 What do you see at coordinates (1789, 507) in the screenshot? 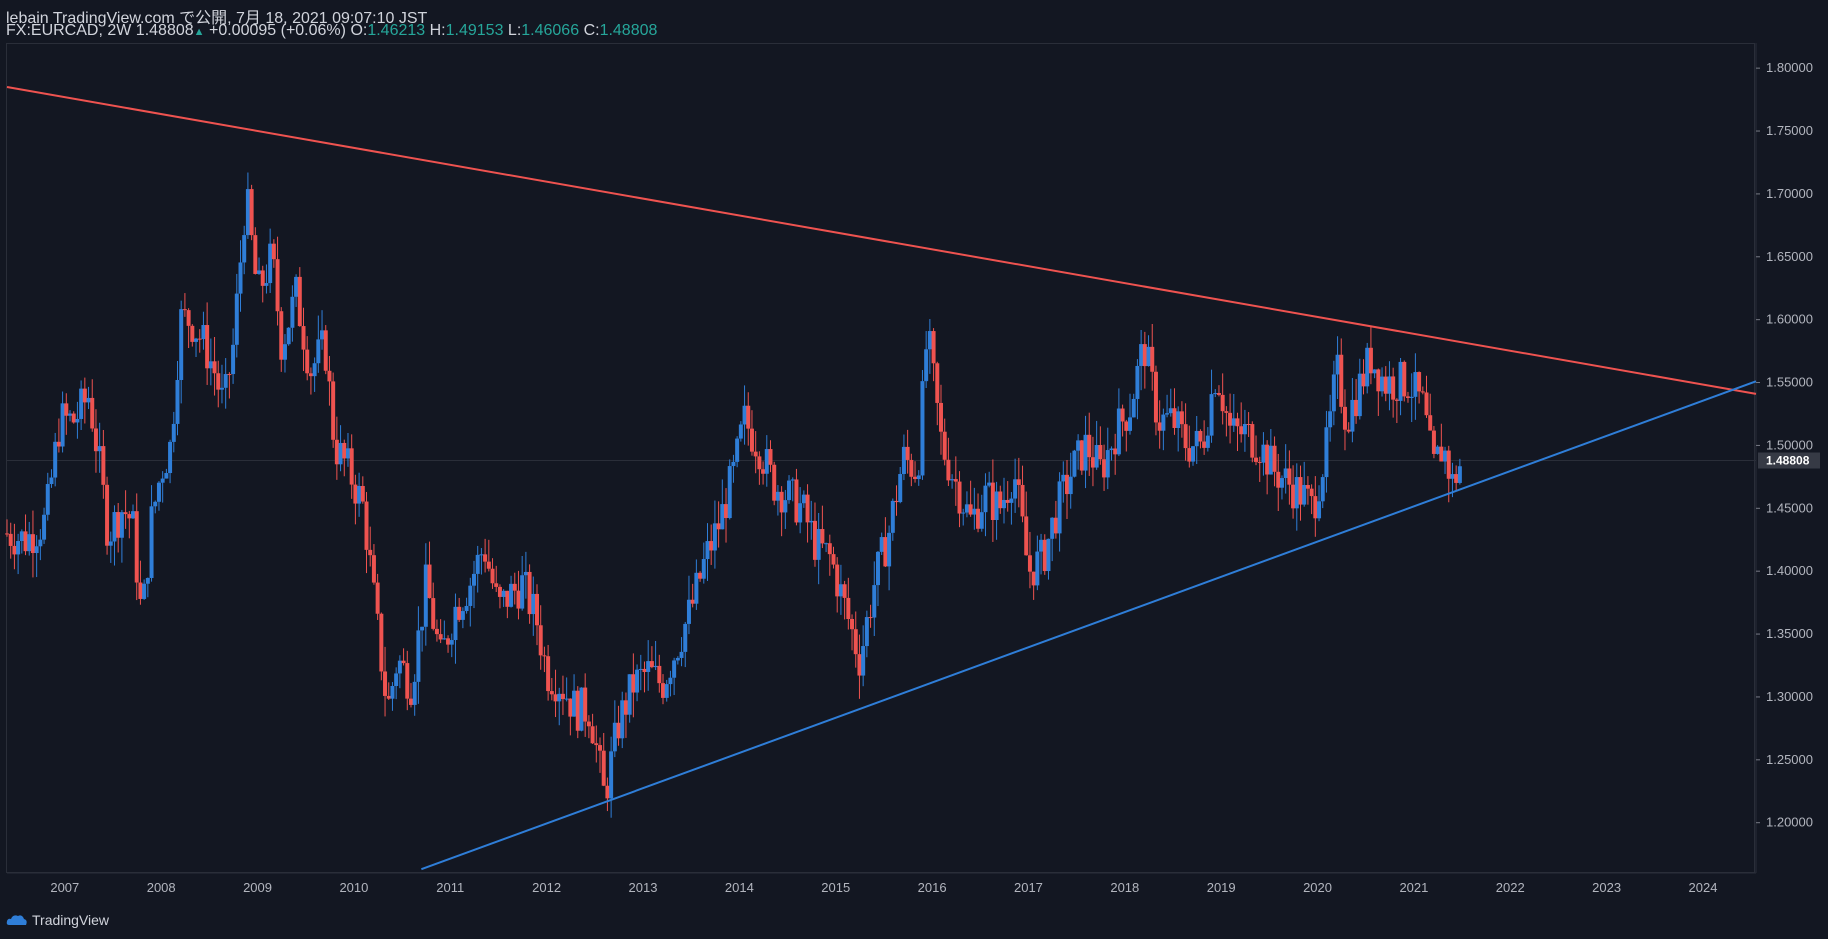
I see `price-tick-label: 1.45000` at bounding box center [1789, 507].